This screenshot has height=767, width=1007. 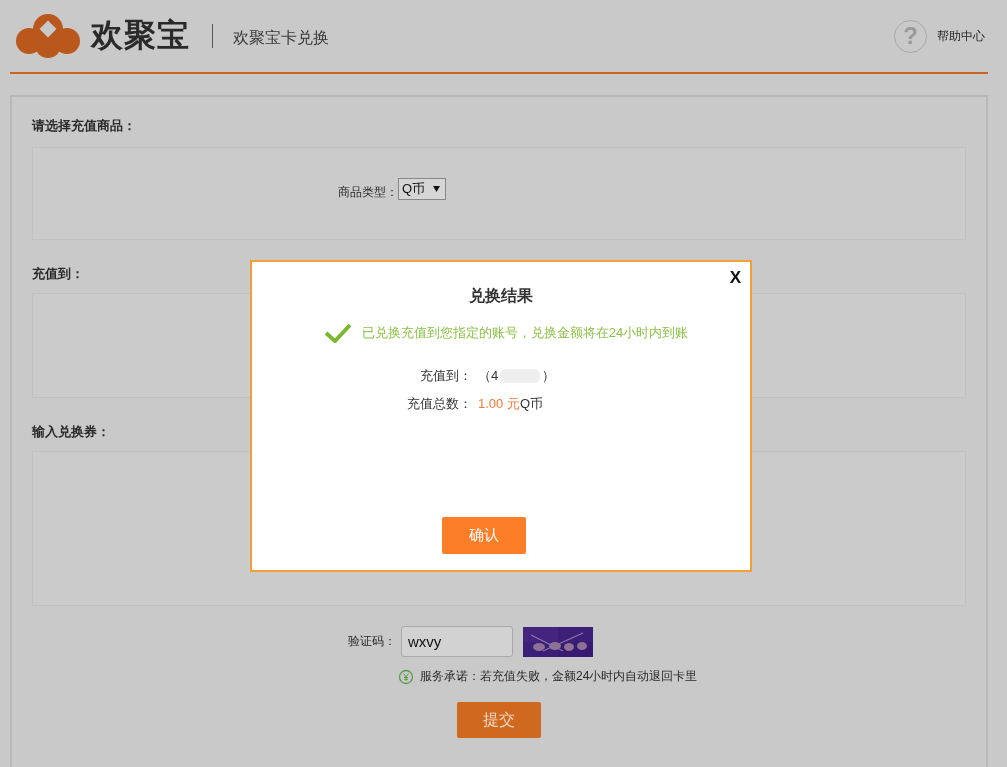 I want to click on dropdown-icon, so click(x=437, y=188).